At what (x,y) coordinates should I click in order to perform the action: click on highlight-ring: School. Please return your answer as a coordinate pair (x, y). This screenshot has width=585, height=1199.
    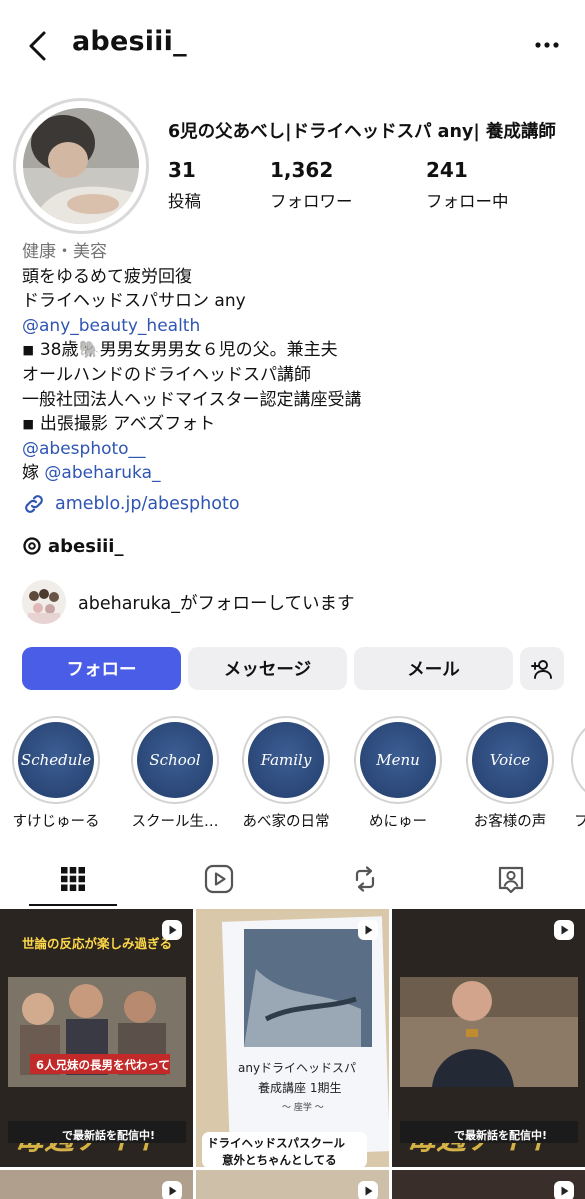
    Looking at the image, I should click on (175, 760).